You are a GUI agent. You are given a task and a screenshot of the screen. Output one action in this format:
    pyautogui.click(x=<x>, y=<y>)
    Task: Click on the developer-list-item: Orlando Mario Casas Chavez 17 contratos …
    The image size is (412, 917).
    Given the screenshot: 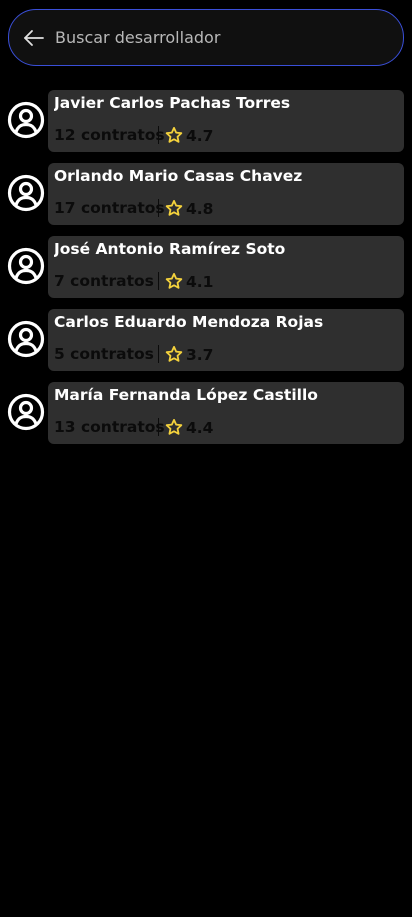 What is the action you would take?
    pyautogui.click(x=206, y=194)
    